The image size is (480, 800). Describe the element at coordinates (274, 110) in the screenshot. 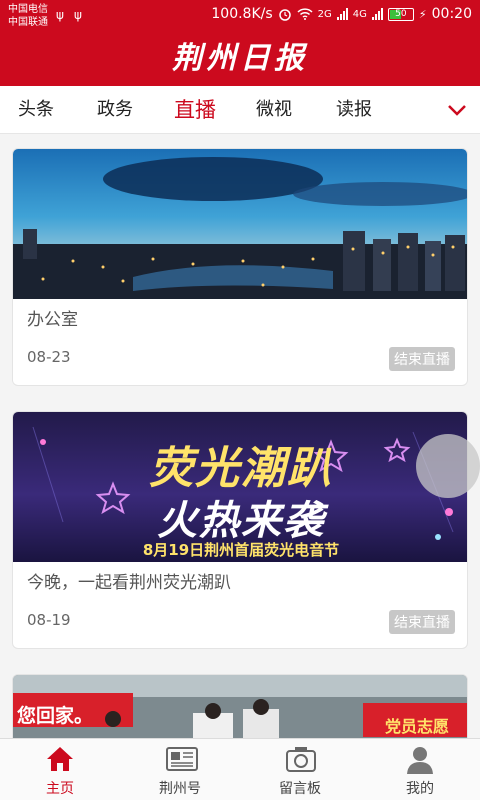

I see `tab-micro-video: 微视` at that location.